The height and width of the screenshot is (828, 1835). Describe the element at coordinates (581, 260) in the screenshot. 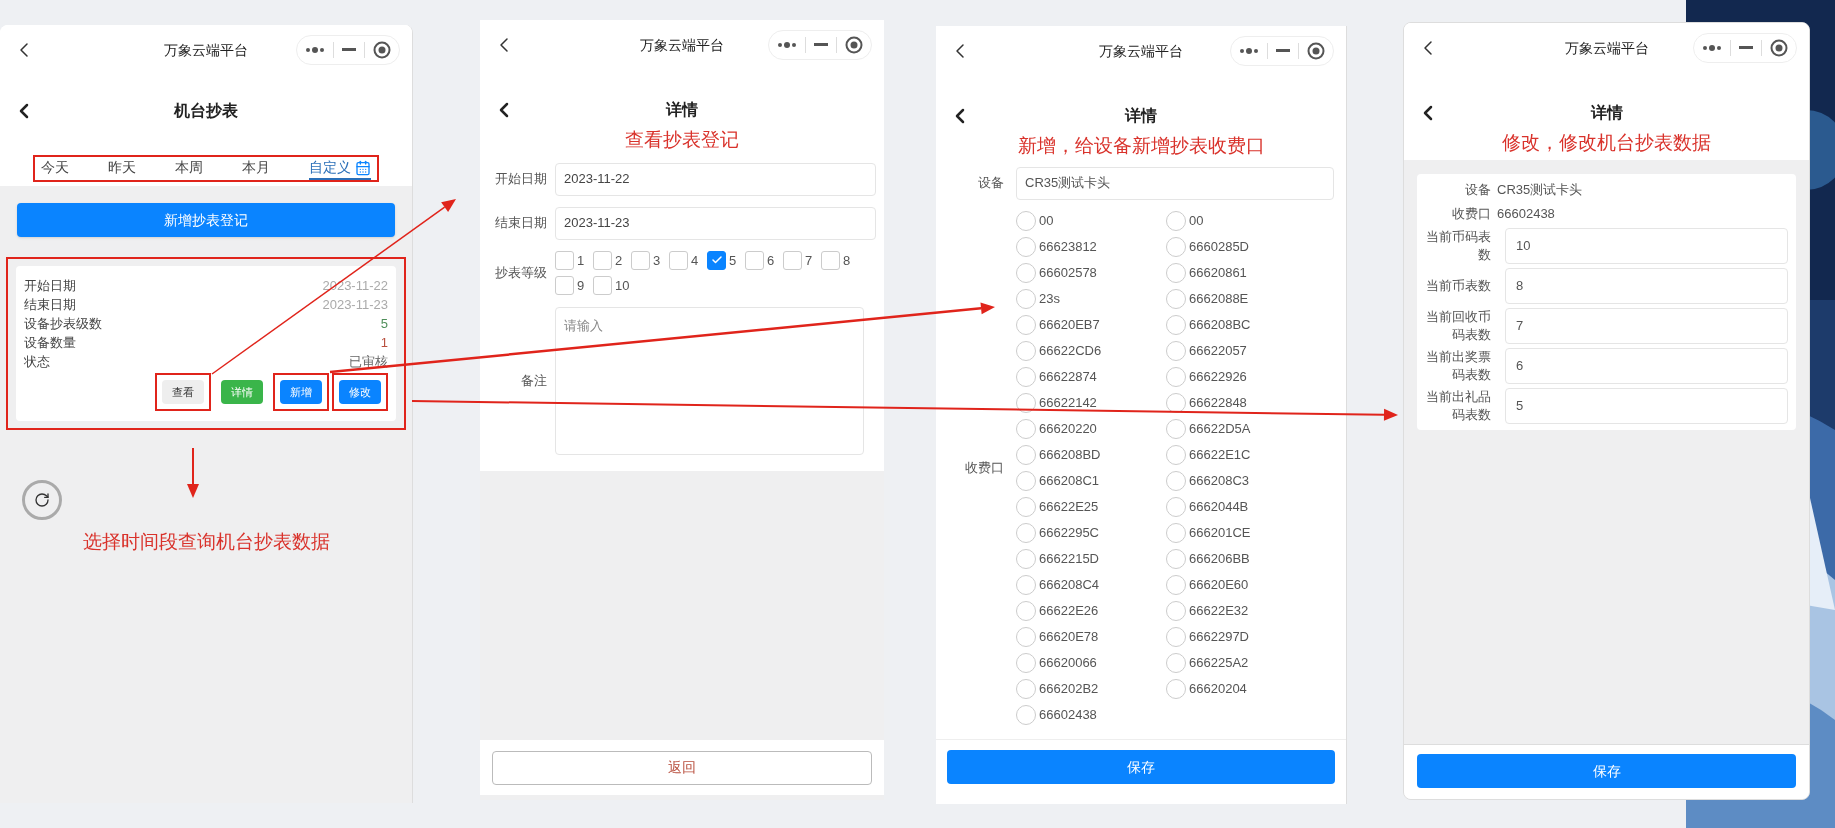

I see `checkbox-label: 1` at that location.